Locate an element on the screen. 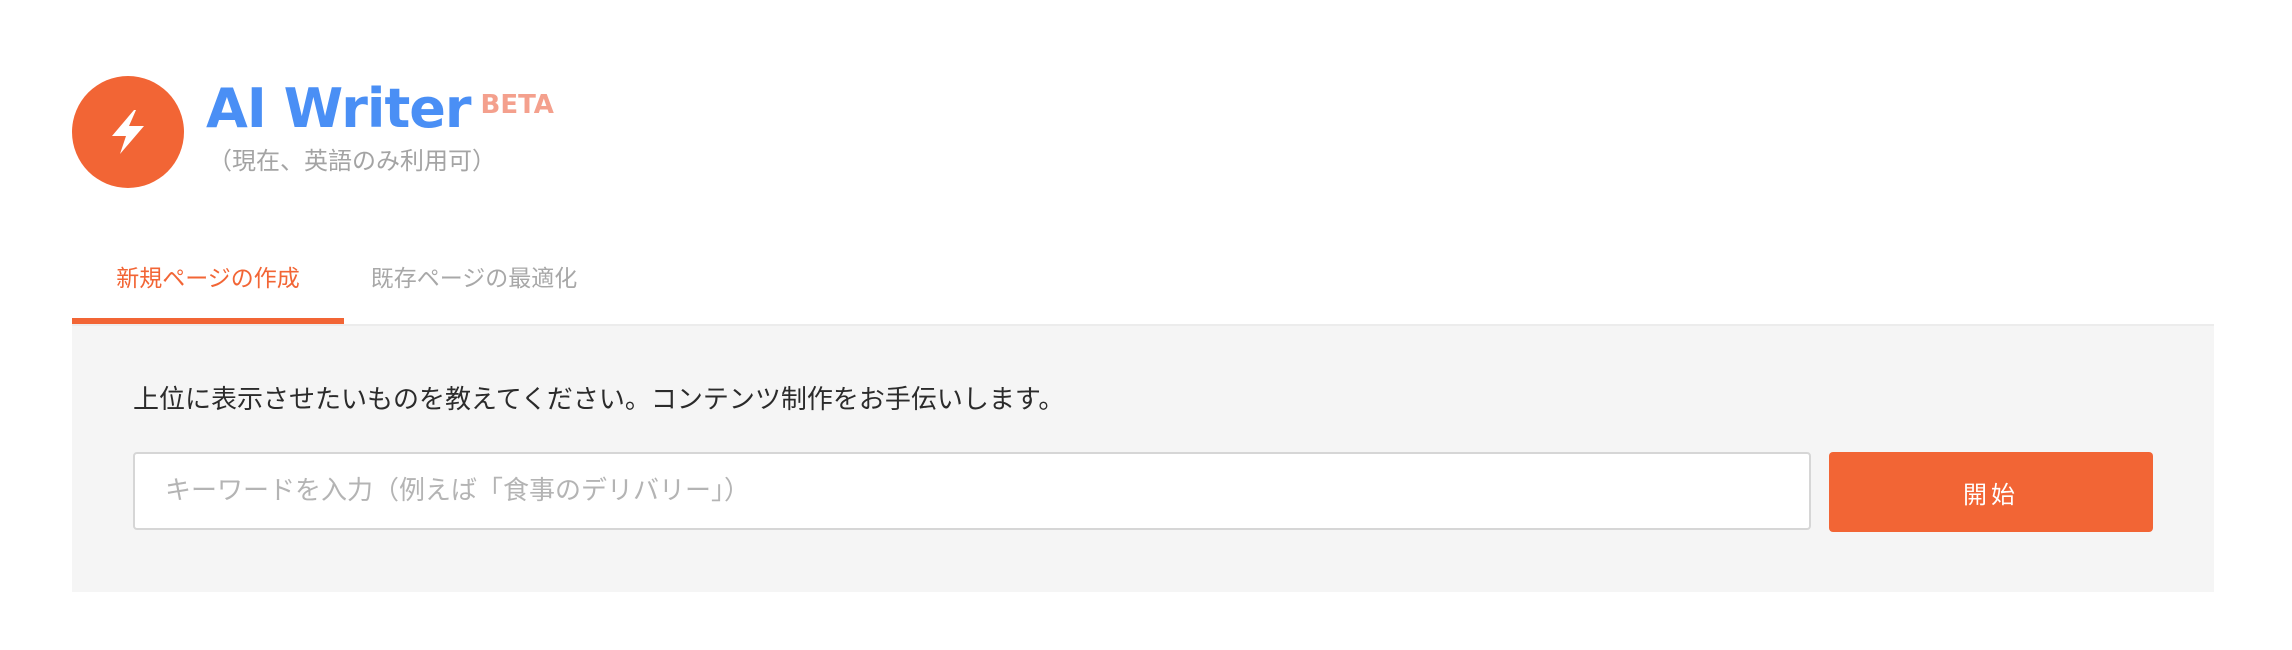 The image size is (2292, 650). lightning-bolt-icon is located at coordinates (128, 132).